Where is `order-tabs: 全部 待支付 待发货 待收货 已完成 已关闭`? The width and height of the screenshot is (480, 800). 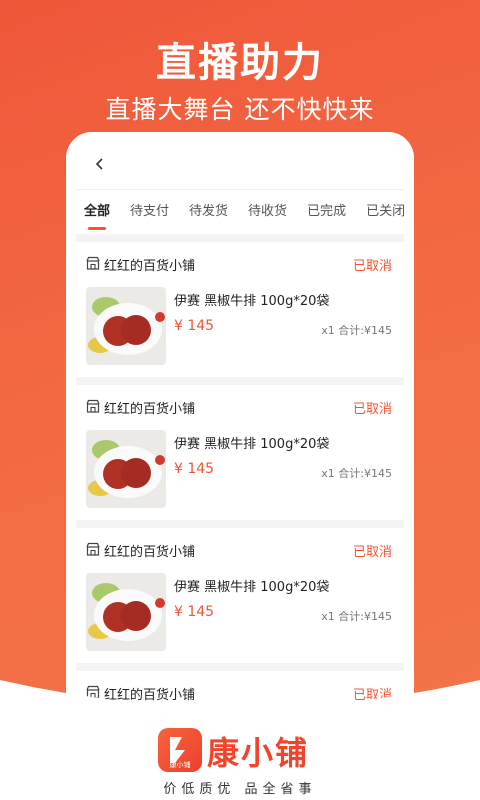
order-tabs: 全部 待支付 待发货 待收货 已完成 已关闭 is located at coordinates (240, 212).